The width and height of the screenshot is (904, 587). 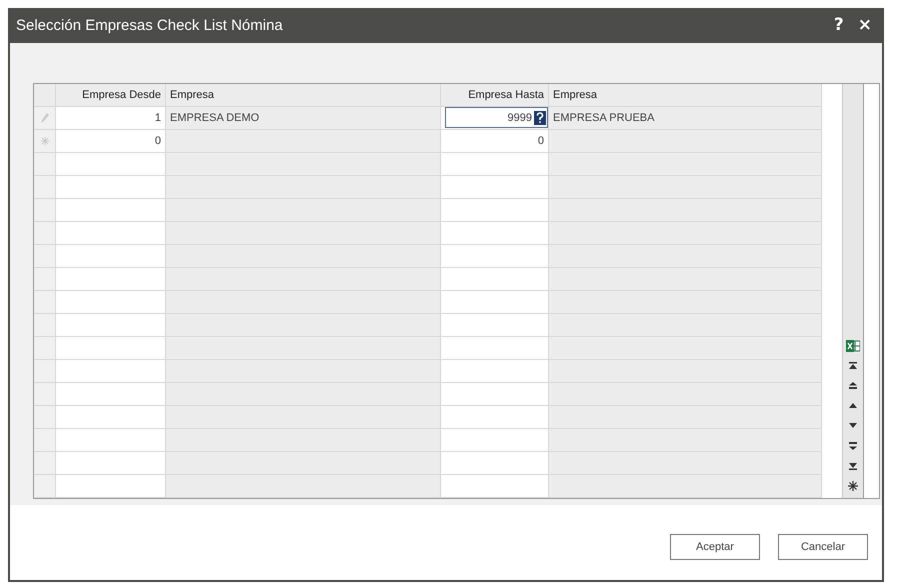 I want to click on page-up-icon, so click(x=853, y=386).